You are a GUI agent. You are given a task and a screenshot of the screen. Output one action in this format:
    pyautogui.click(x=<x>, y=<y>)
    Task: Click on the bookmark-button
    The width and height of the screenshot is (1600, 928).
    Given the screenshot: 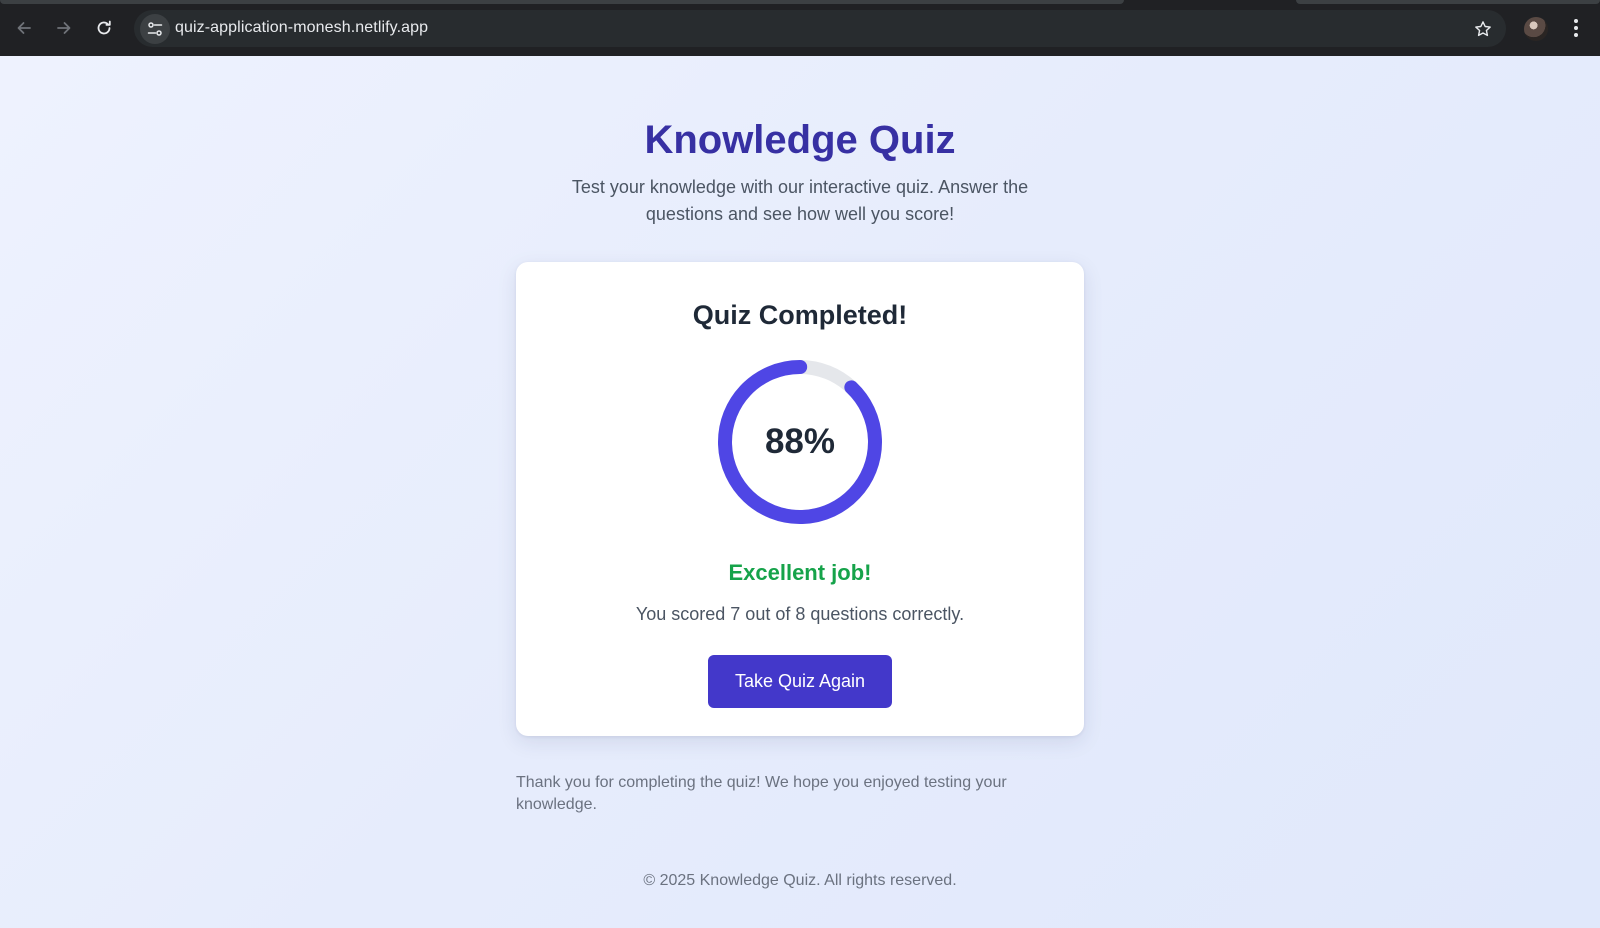 What is the action you would take?
    pyautogui.click(x=1483, y=29)
    